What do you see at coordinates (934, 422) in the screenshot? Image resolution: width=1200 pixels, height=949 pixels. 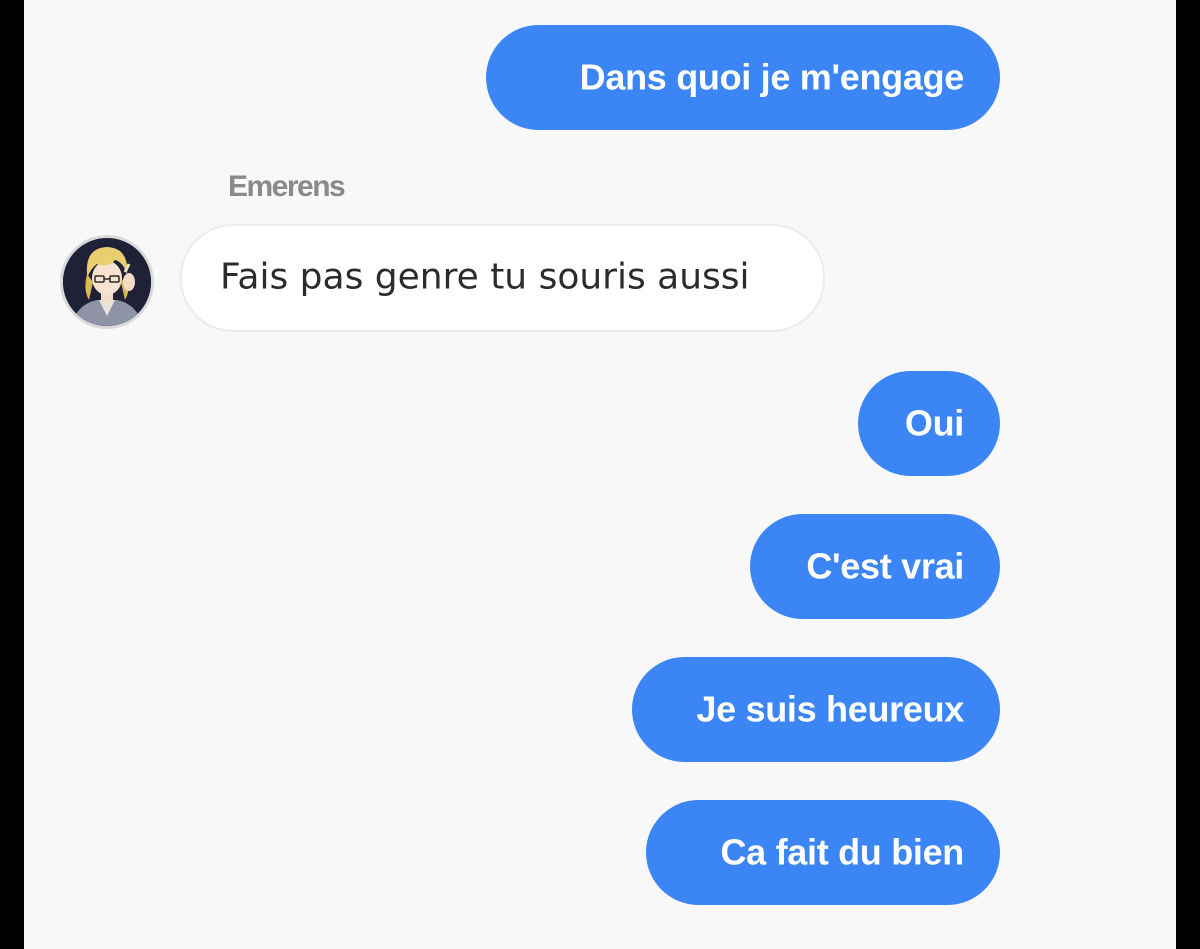 I see `message-text: Oui` at bounding box center [934, 422].